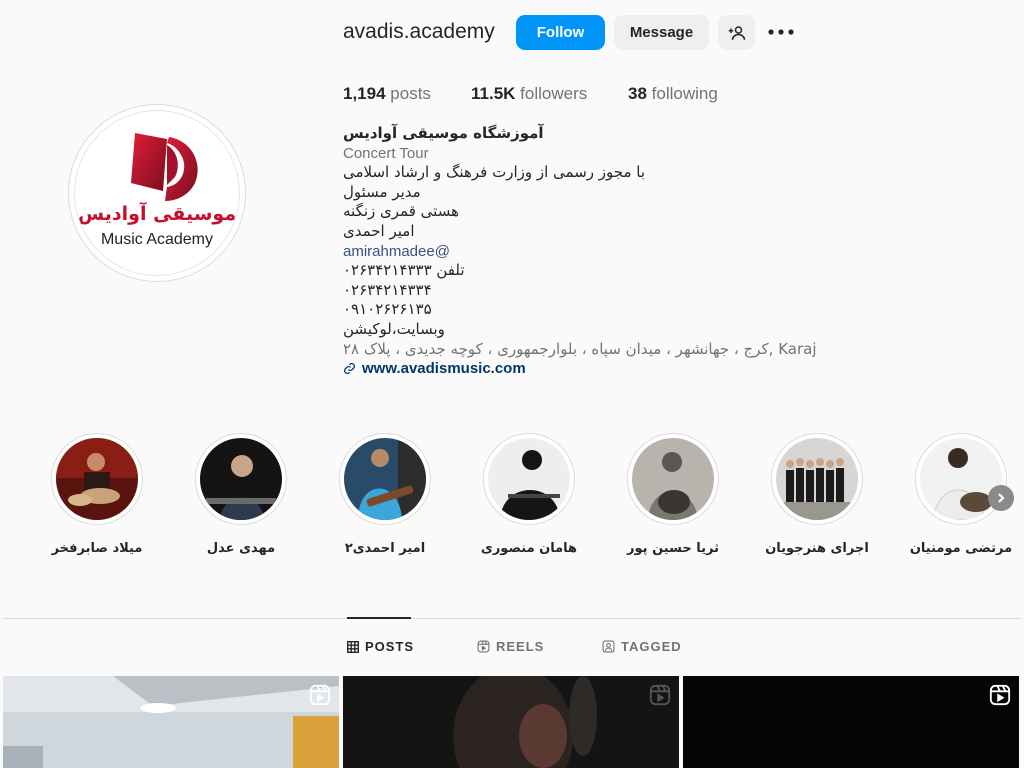 Image resolution: width=1024 pixels, height=768 pixels. What do you see at coordinates (241, 548) in the screenshot?
I see `highlight-label: مهدی عدل` at bounding box center [241, 548].